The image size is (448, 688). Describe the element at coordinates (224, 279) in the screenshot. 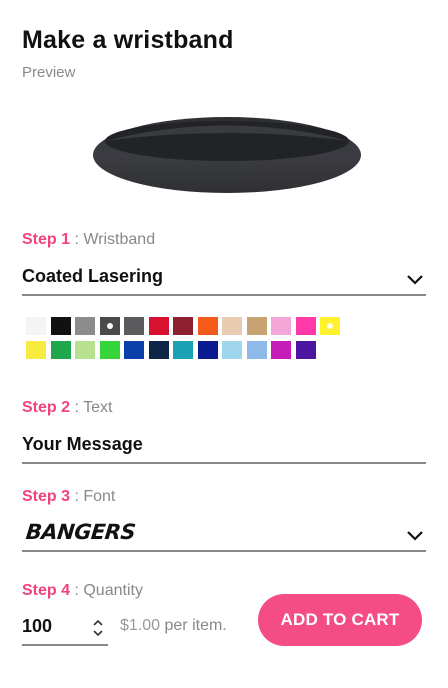

I see `wristband-type-select: Coated Lasering` at that location.